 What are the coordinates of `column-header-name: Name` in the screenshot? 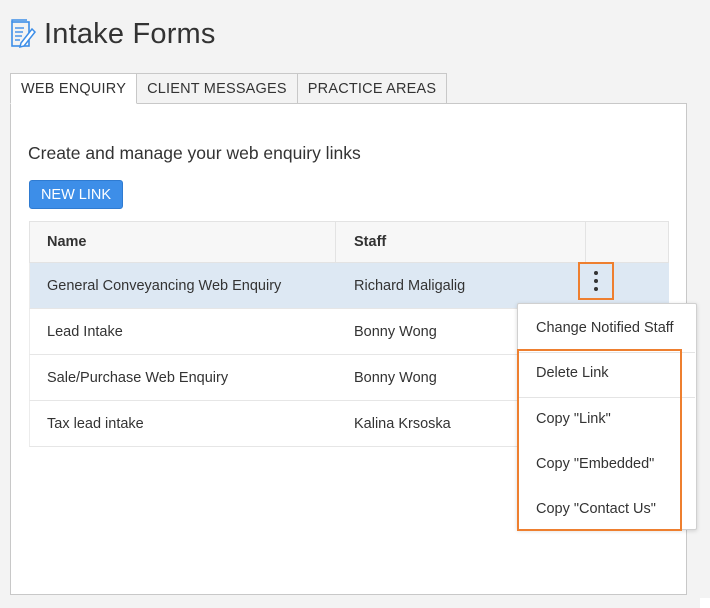 It's located at (183, 242).